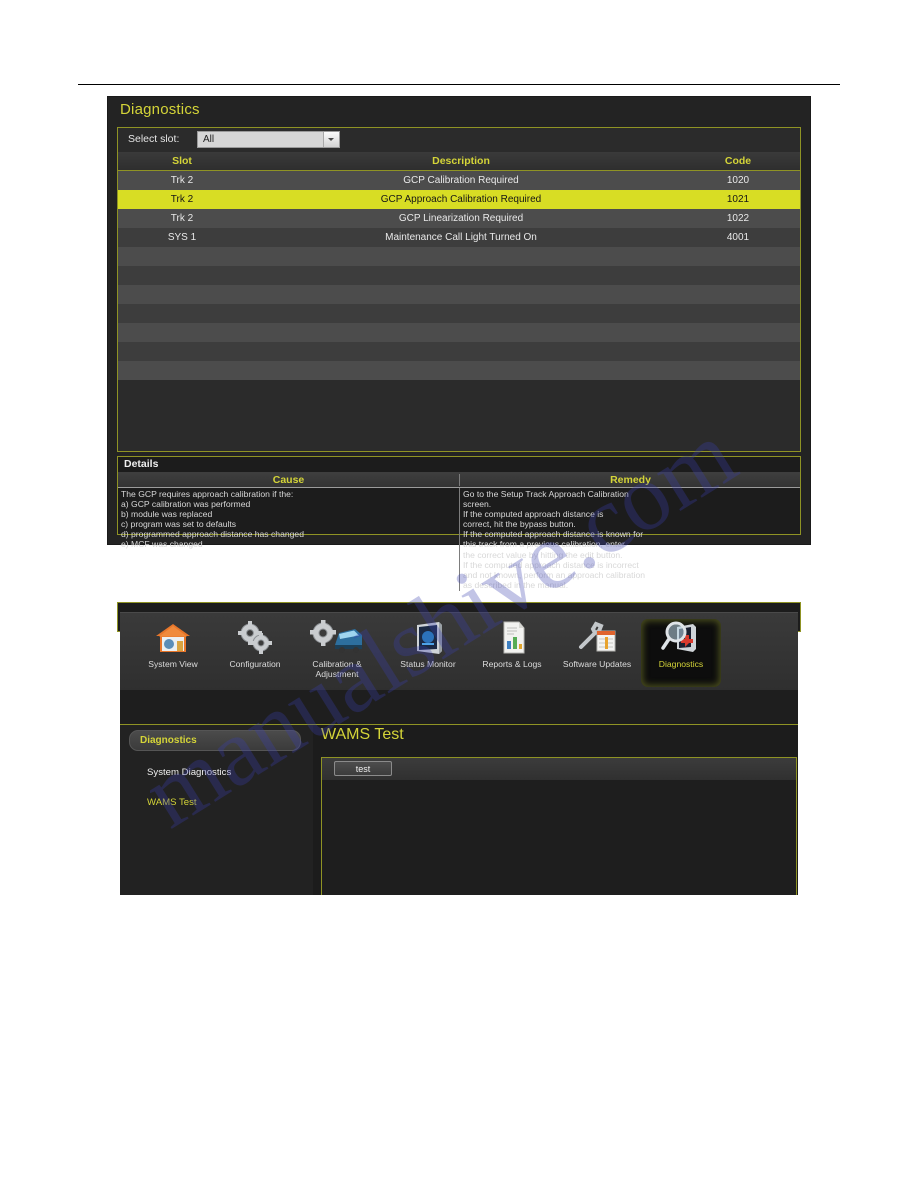  I want to click on column-header-slot: Slot, so click(182, 161).